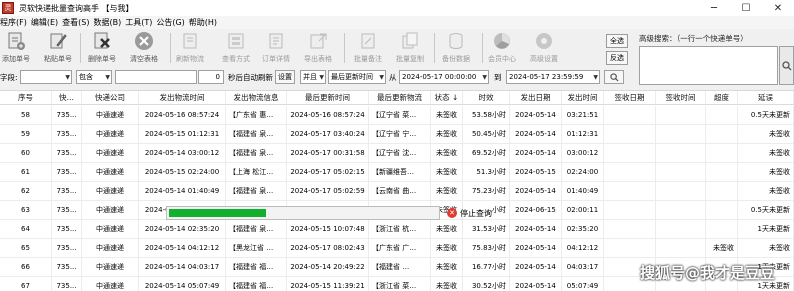 The height and width of the screenshot is (291, 794). What do you see at coordinates (583, 210) in the screenshot?
I see `table-cell: 02:00:11` at bounding box center [583, 210].